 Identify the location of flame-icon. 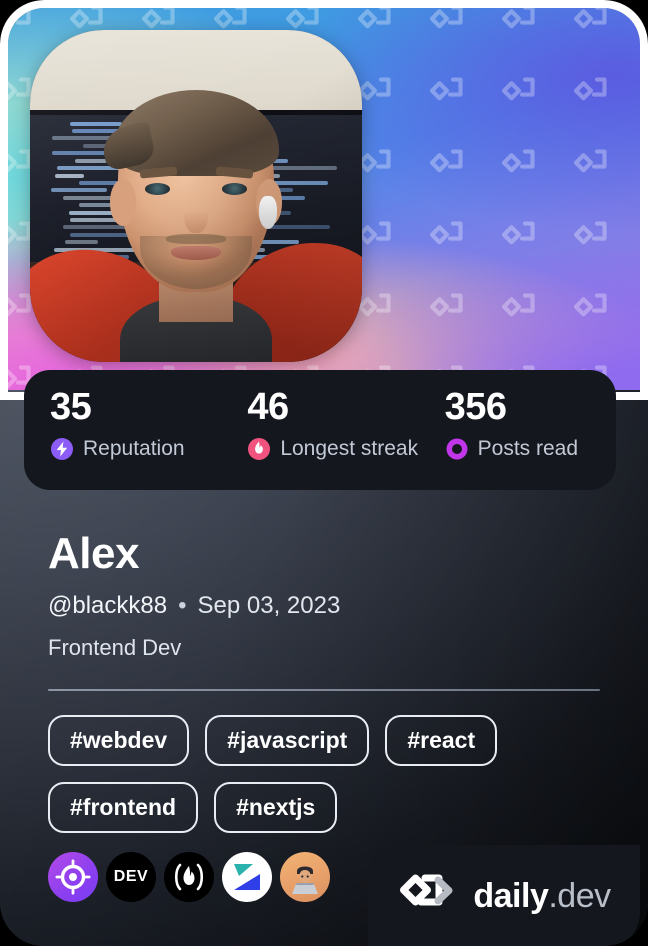
(259, 448).